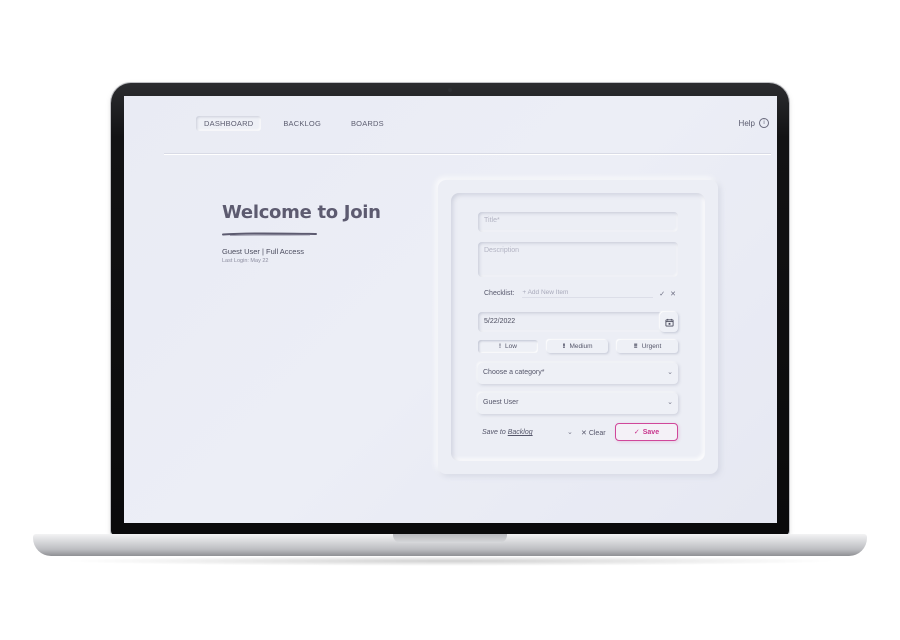  What do you see at coordinates (651, 346) in the screenshot?
I see `priority-urgent-label: Urgent` at bounding box center [651, 346].